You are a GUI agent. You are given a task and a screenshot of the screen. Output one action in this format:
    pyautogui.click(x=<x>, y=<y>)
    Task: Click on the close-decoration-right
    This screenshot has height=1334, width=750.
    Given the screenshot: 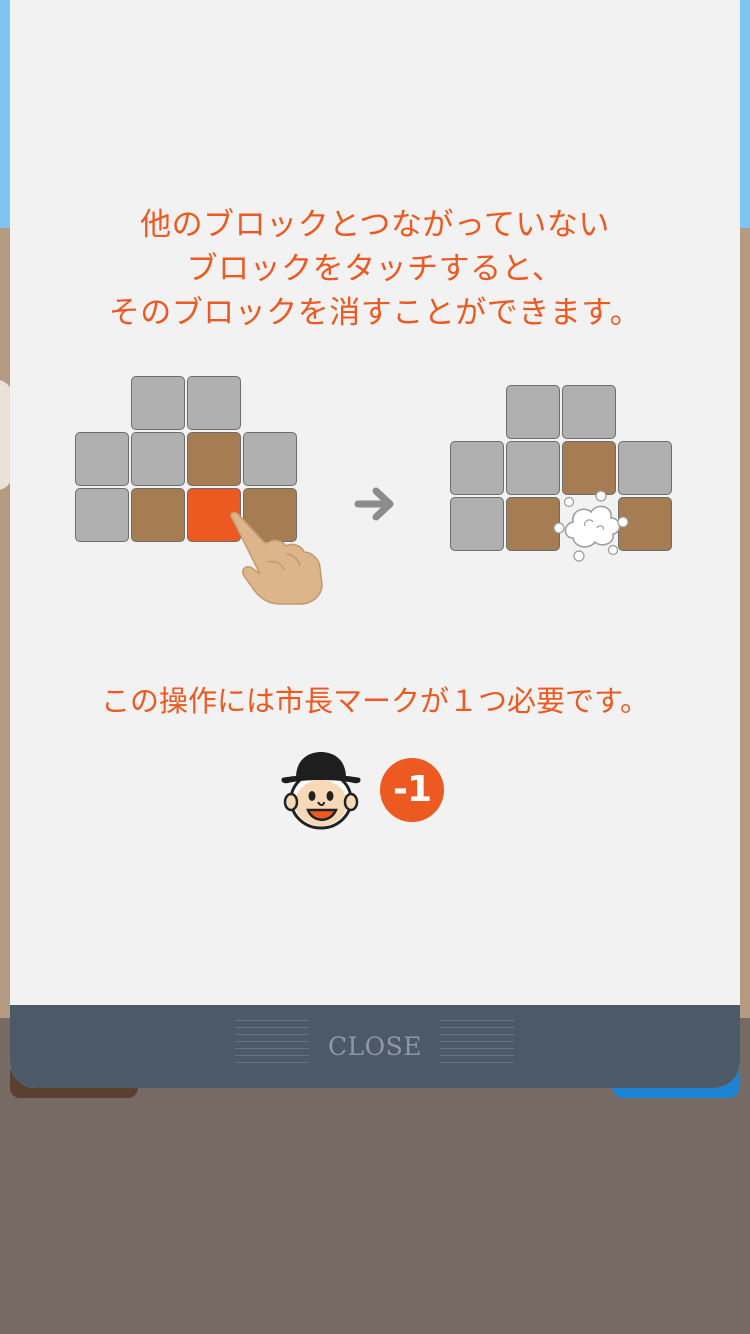 What is the action you would take?
    pyautogui.click(x=477, y=1045)
    